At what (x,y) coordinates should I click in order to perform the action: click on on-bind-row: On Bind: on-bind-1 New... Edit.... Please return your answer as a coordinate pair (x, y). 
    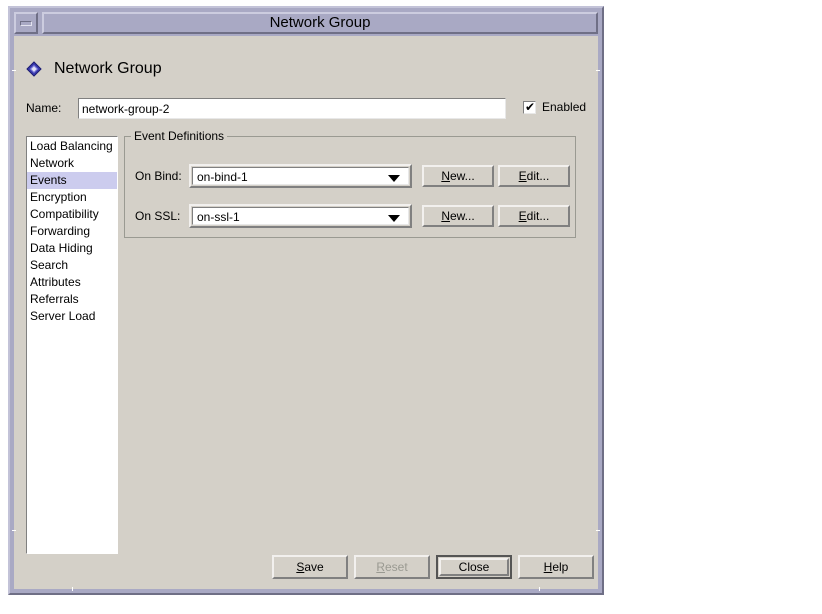
    Looking at the image, I should click on (350, 176).